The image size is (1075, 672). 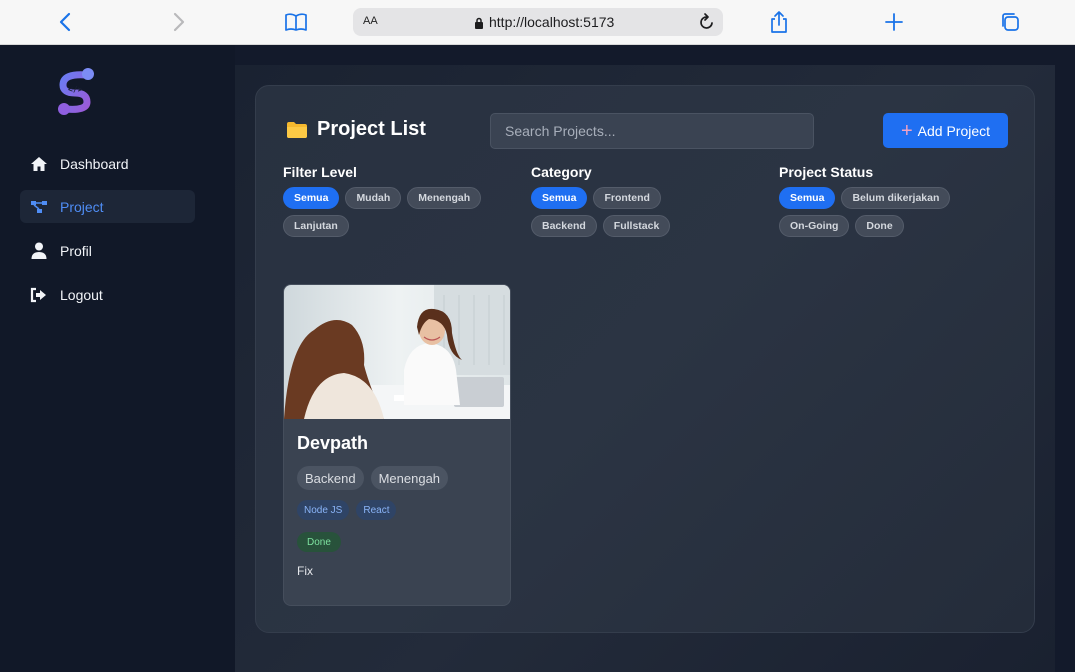 I want to click on search-input, so click(x=652, y=131).